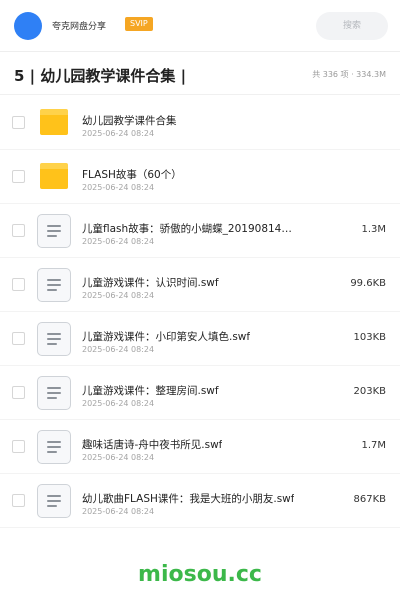 This screenshot has width=400, height=600. I want to click on list-item: 儿童游戏课件：认识时间.swf 2025-06-24 08:24 99.6KB, so click(200, 285).